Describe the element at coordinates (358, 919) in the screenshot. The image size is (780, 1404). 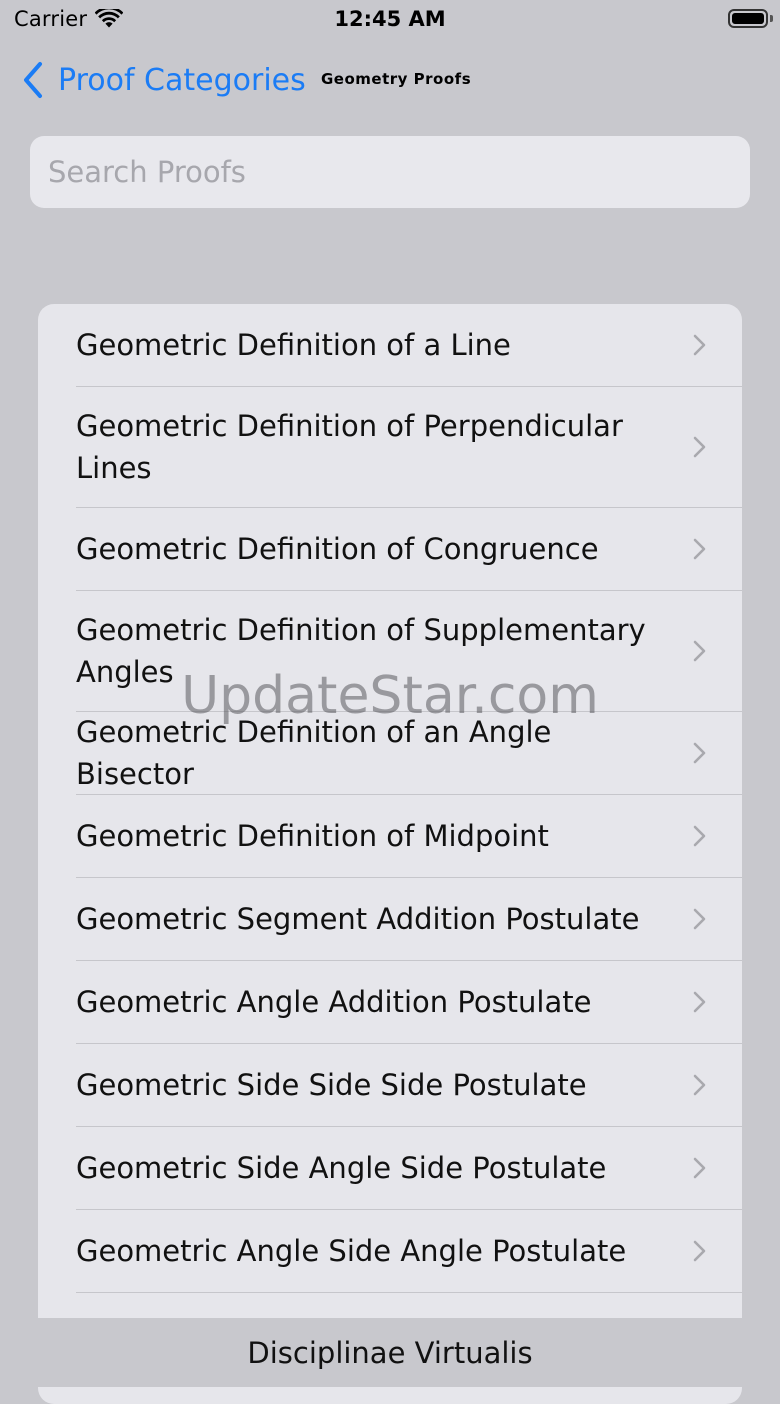
I see `list-item-label: Geometric Segment Addition Postulate` at that location.